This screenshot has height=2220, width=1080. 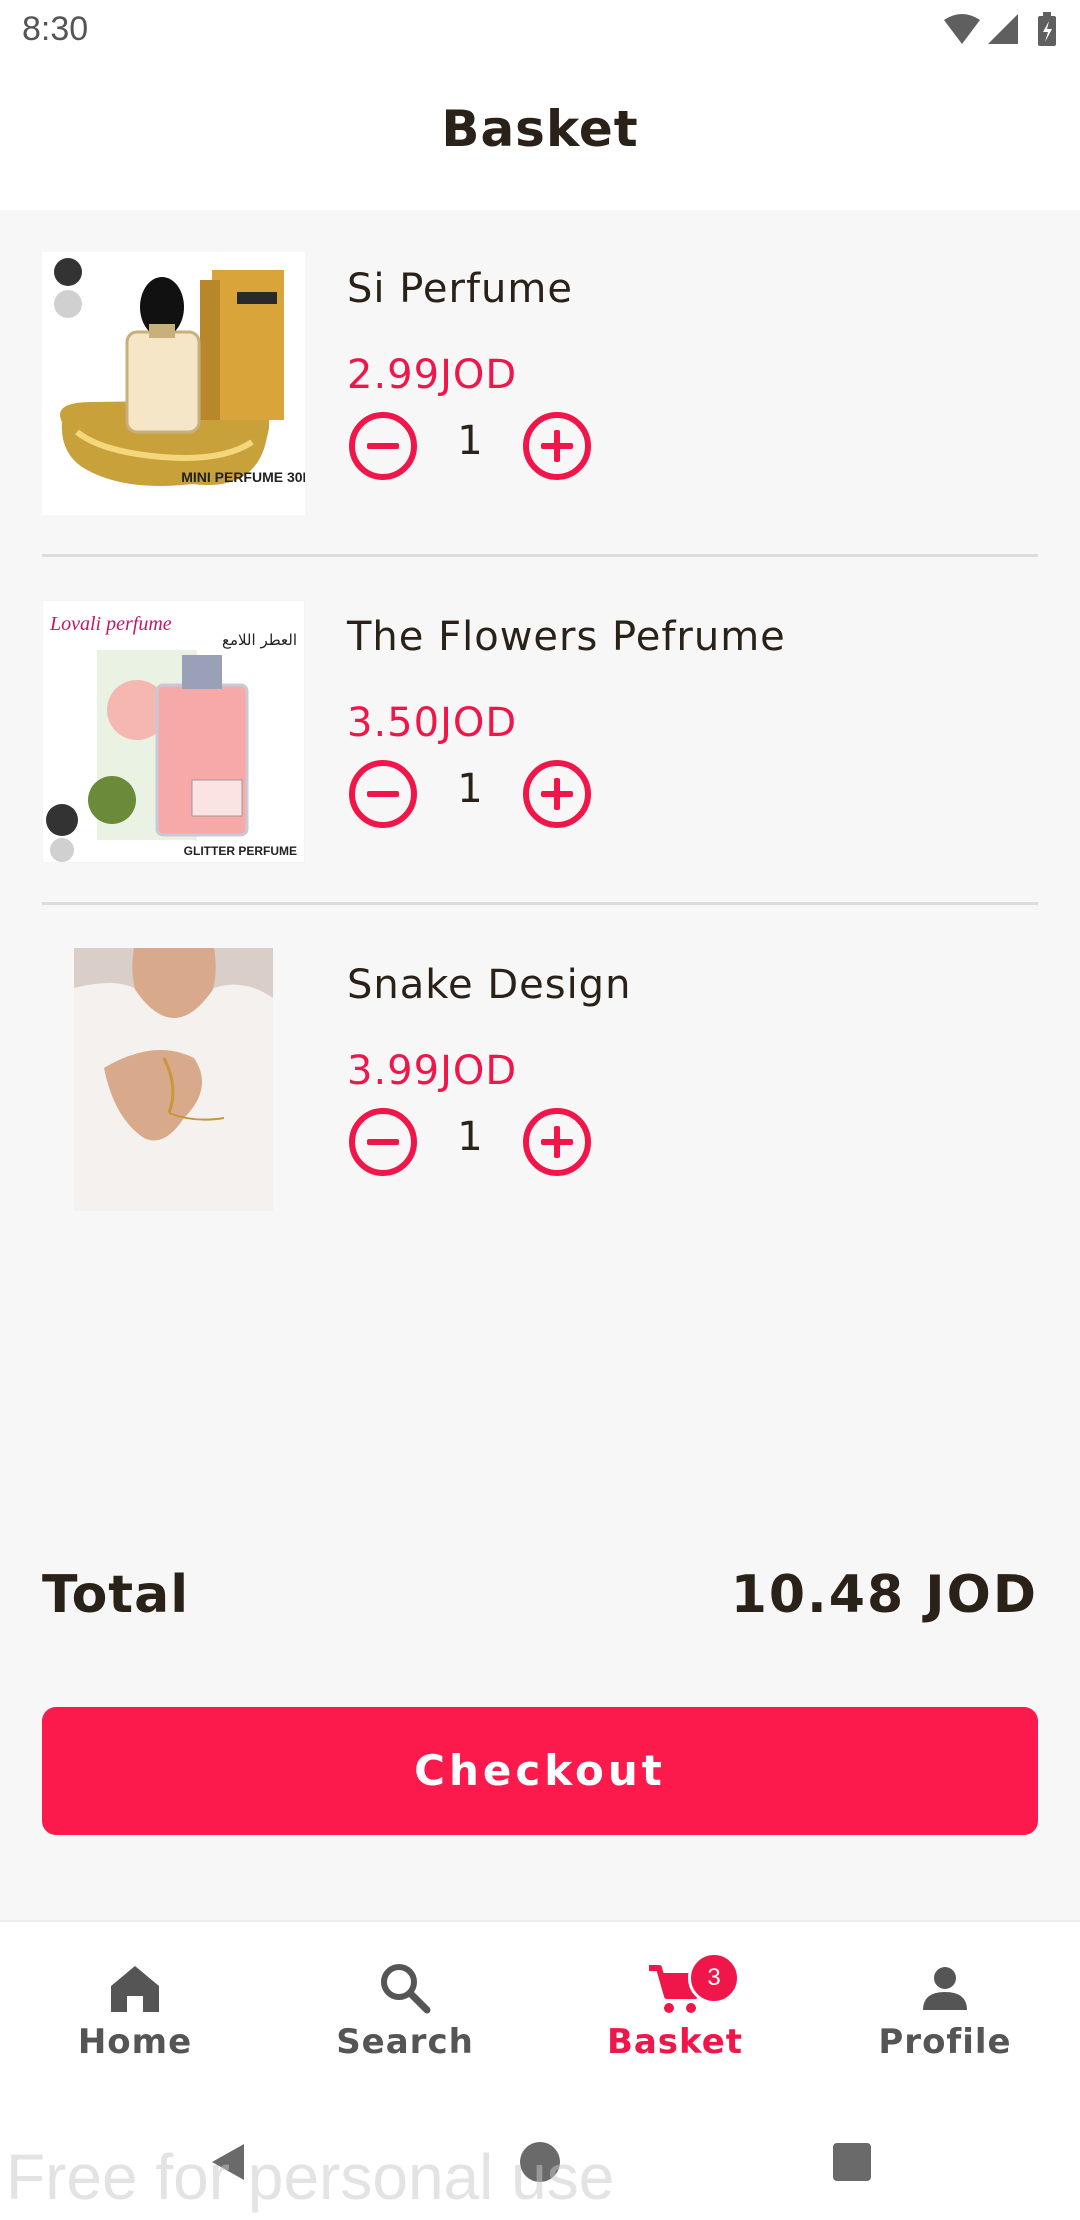 I want to click on total-label: Total, so click(x=116, y=1595).